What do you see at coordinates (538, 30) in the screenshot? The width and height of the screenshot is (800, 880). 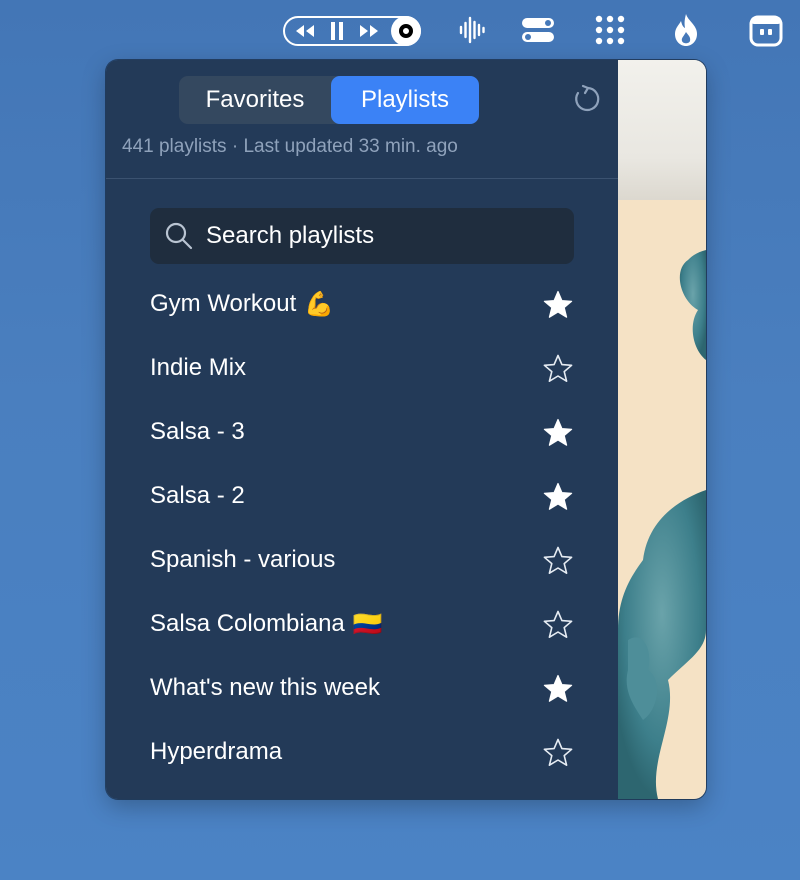 I see `toggles-icon` at bounding box center [538, 30].